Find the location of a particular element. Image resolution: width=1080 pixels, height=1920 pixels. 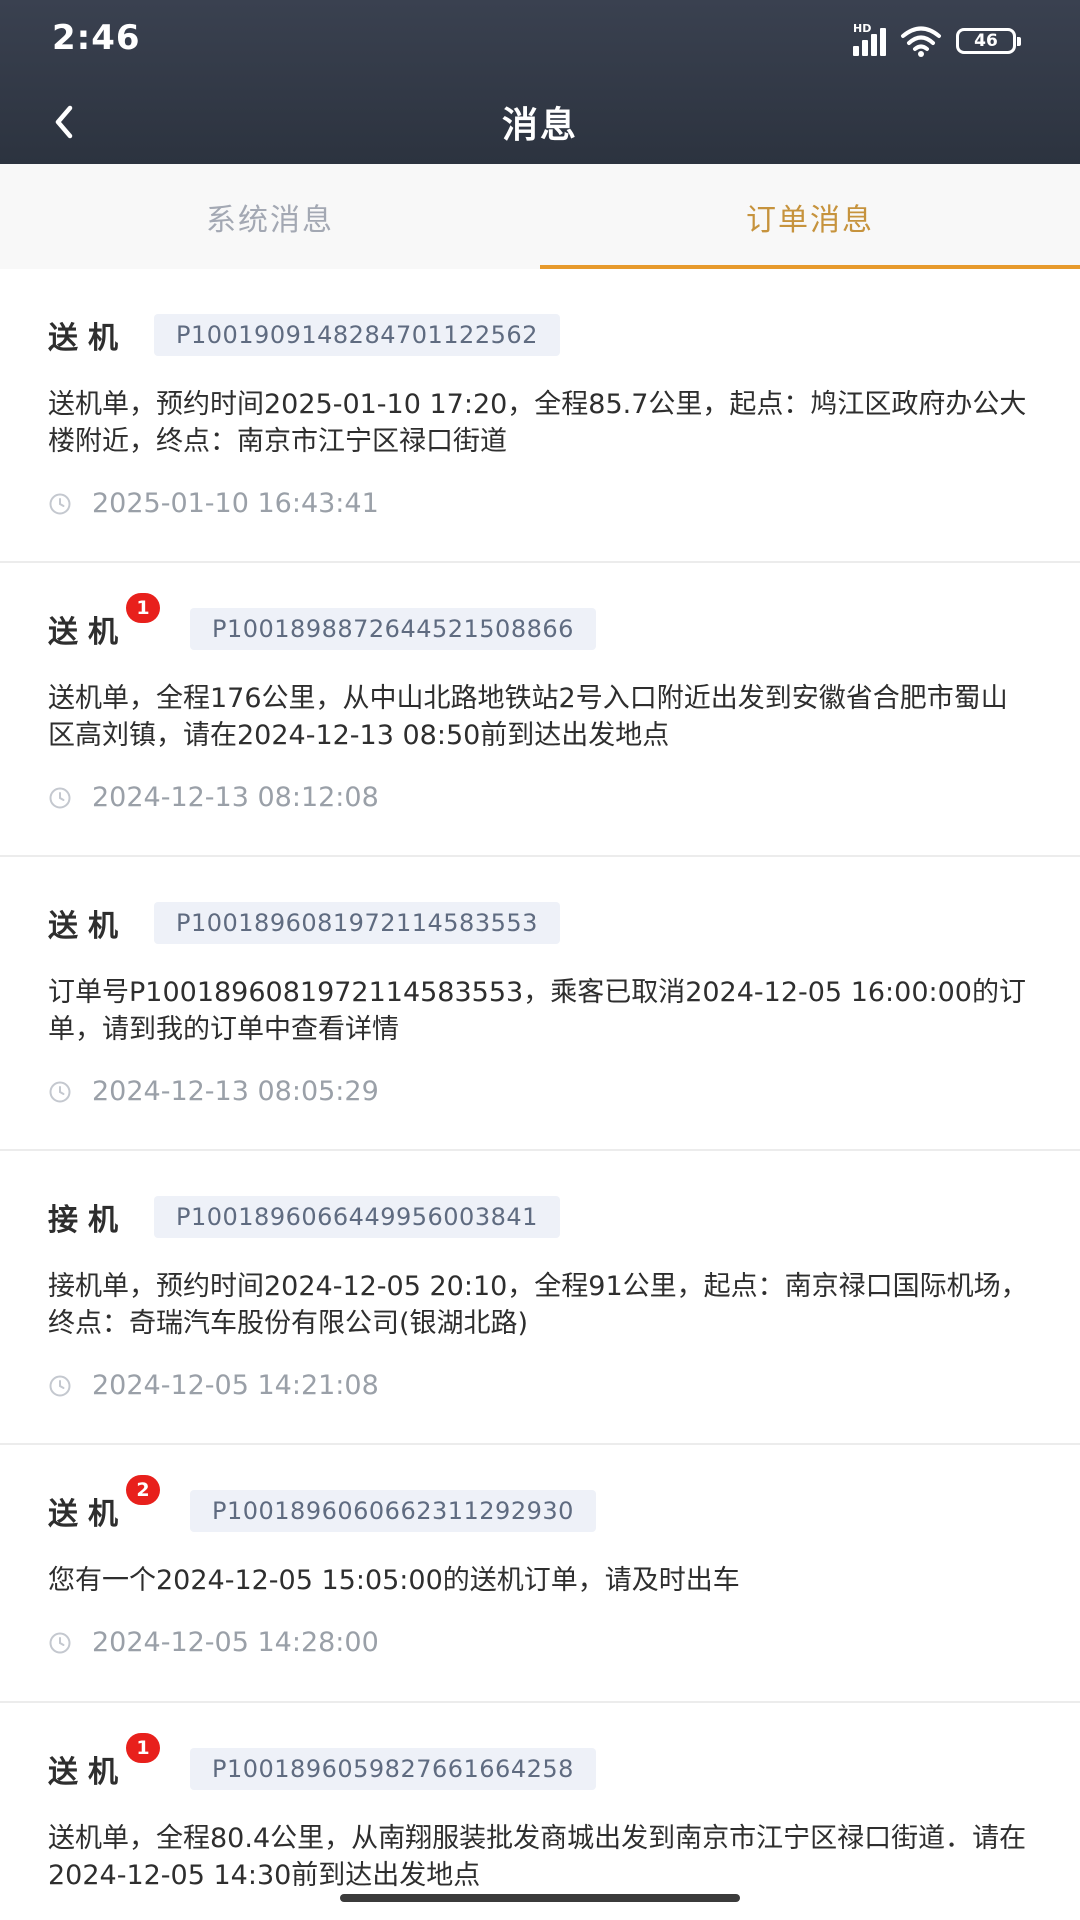

page-title: 消息 is located at coordinates (539, 125).